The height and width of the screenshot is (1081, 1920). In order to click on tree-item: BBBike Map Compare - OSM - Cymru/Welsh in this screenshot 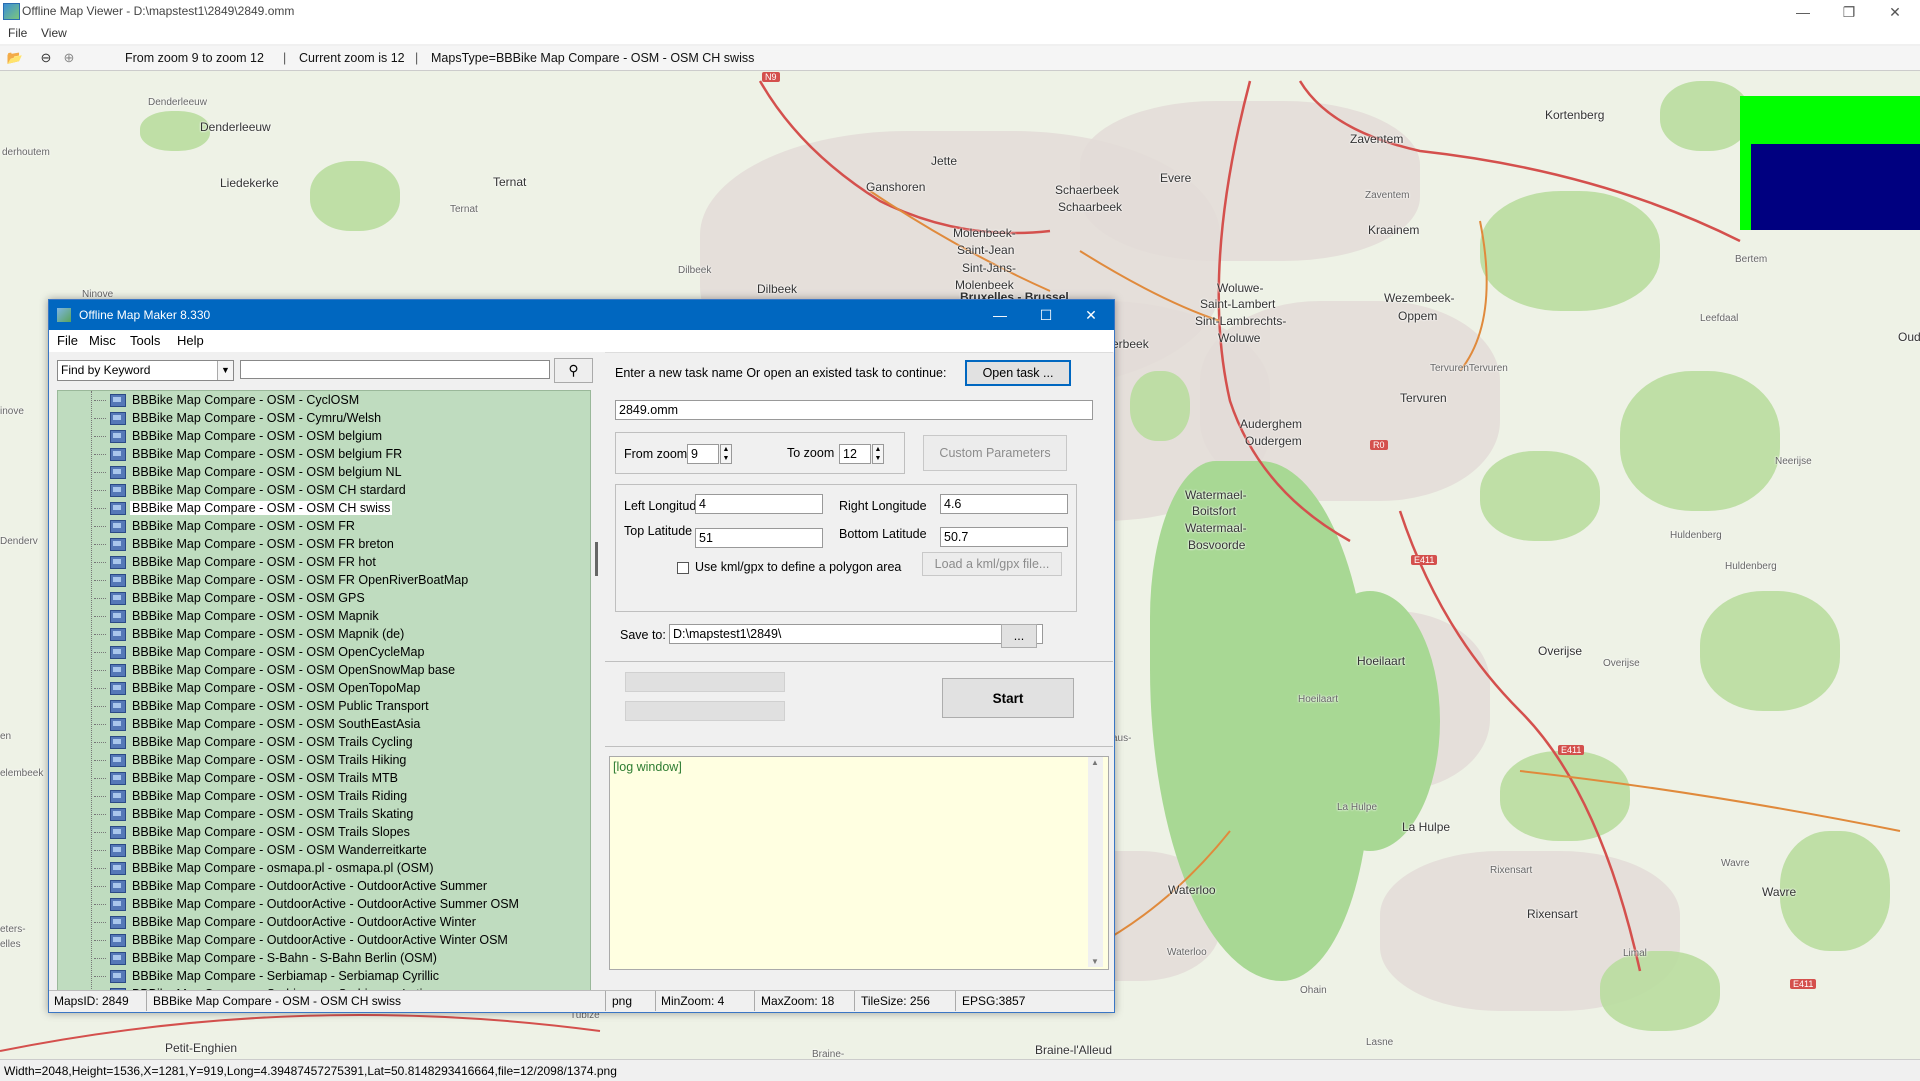, I will do `click(238, 418)`.